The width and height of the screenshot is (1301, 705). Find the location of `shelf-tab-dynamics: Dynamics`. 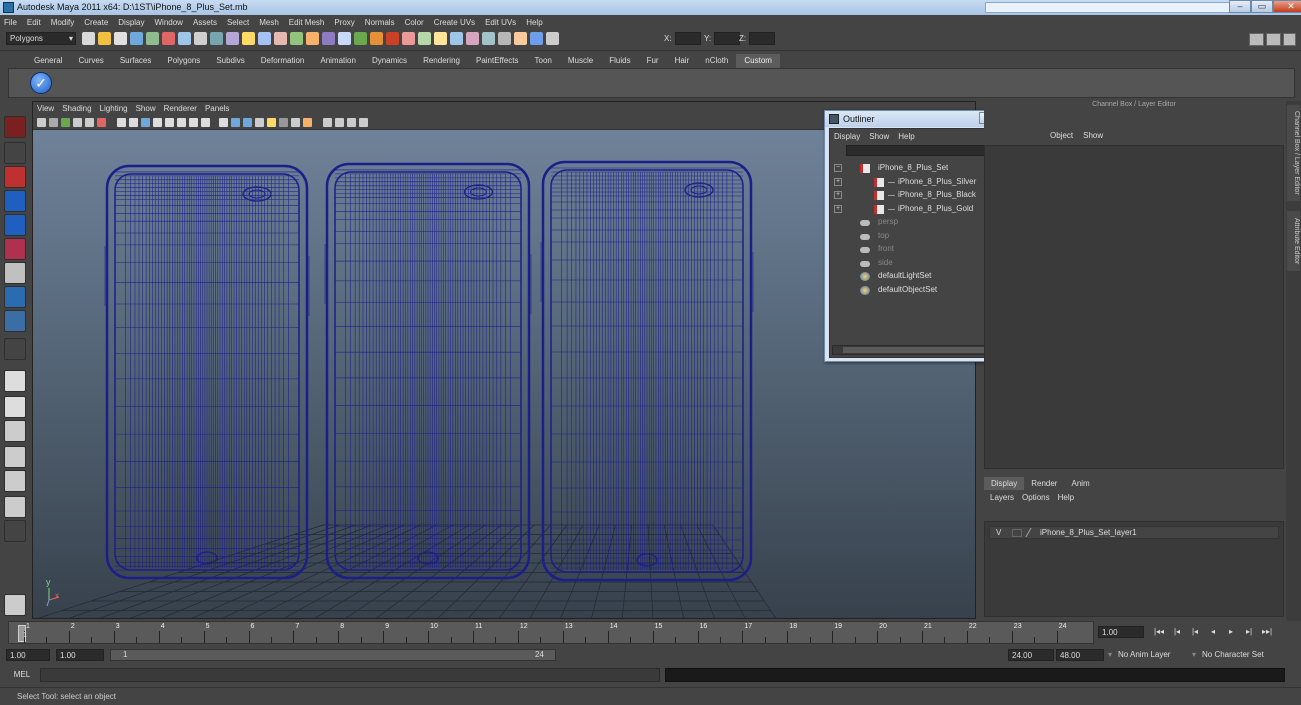

shelf-tab-dynamics: Dynamics is located at coordinates (389, 61).